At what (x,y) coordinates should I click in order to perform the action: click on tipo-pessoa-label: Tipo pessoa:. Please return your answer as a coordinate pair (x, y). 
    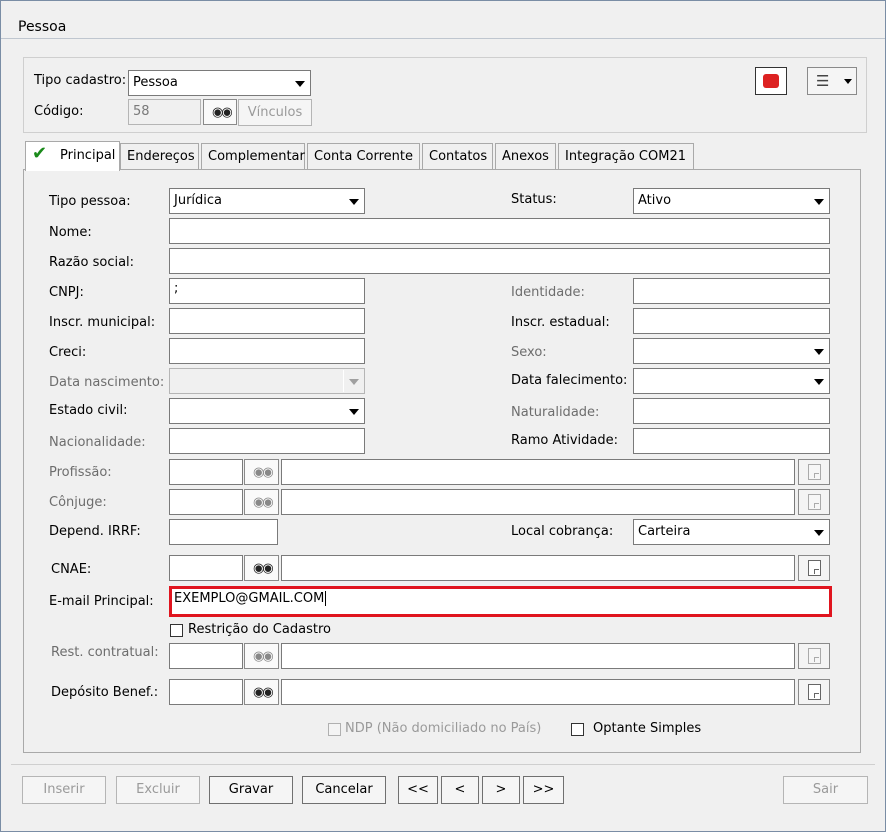
    Looking at the image, I should click on (90, 201).